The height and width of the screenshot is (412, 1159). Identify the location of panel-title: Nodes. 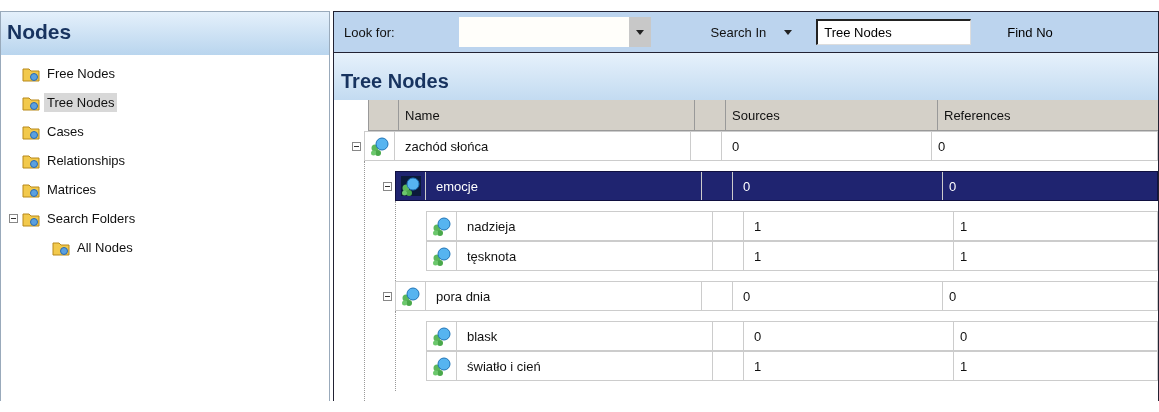
(165, 33).